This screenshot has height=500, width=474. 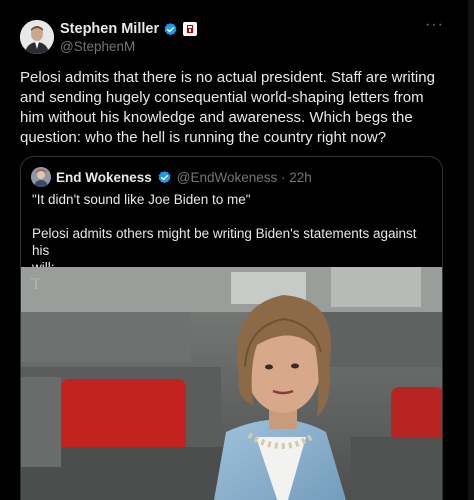 I want to click on watermark: T, so click(x=36, y=284).